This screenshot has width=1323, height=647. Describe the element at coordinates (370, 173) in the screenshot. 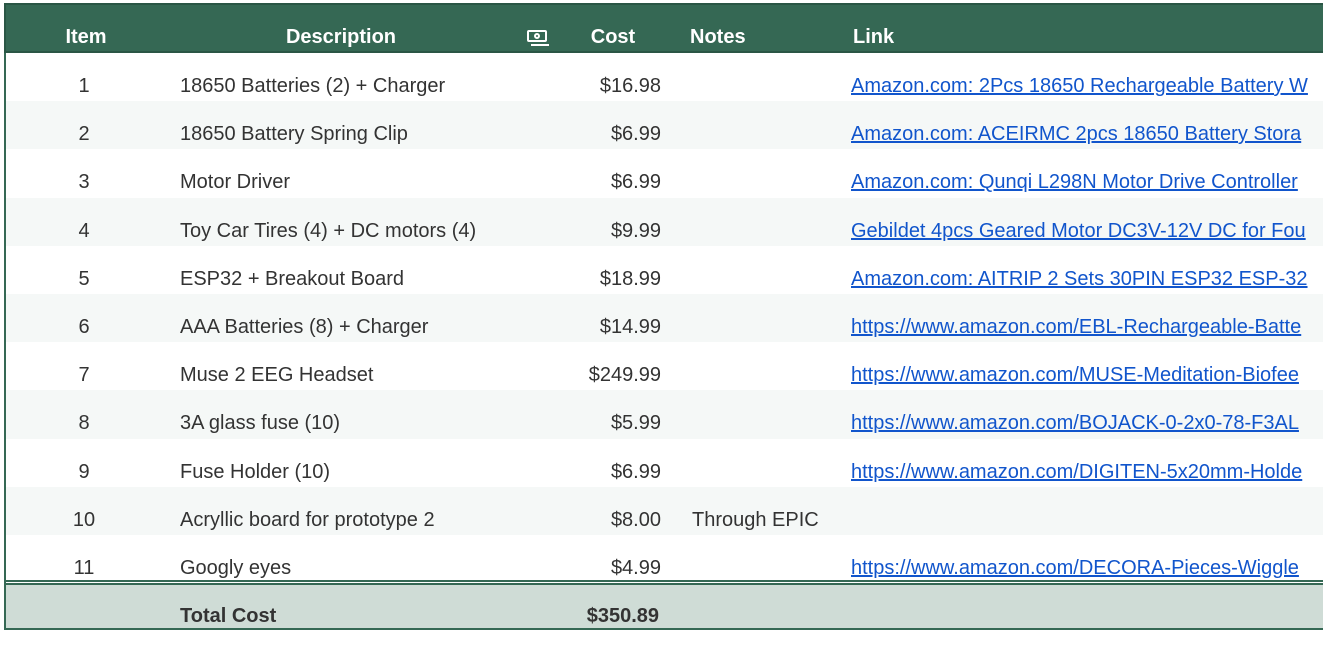

I see `cell-description: Motor Driver` at that location.